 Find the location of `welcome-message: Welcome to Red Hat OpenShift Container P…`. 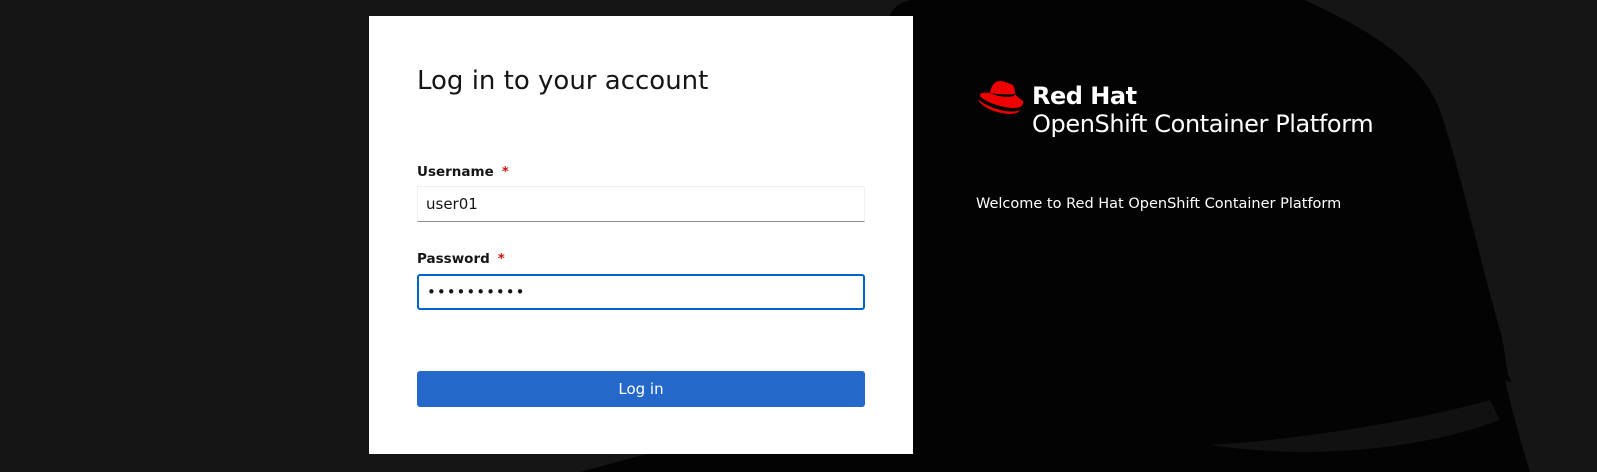

welcome-message: Welcome to Red Hat OpenShift Container P… is located at coordinates (1159, 204).